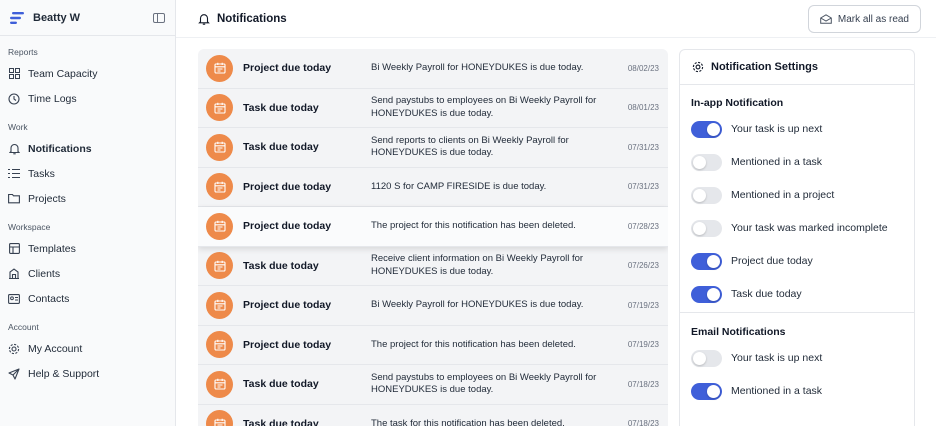  I want to click on settings-title: Notification Settings, so click(764, 67).